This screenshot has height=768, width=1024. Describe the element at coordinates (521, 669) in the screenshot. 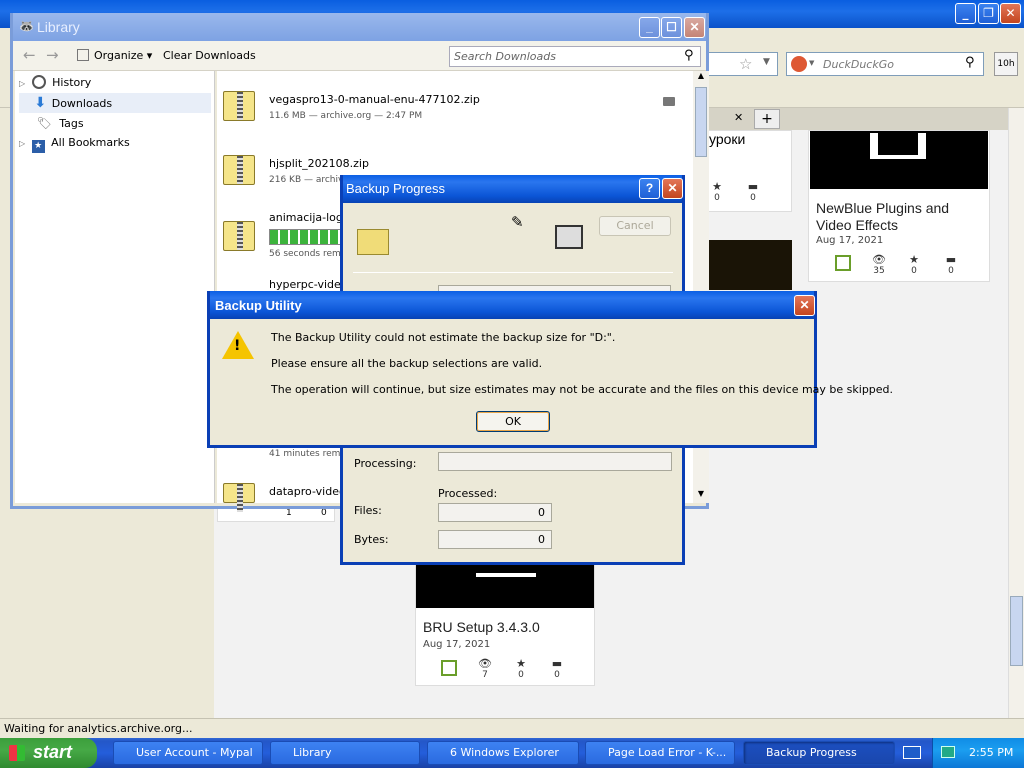

I see `fav-stat: ★ 0` at that location.